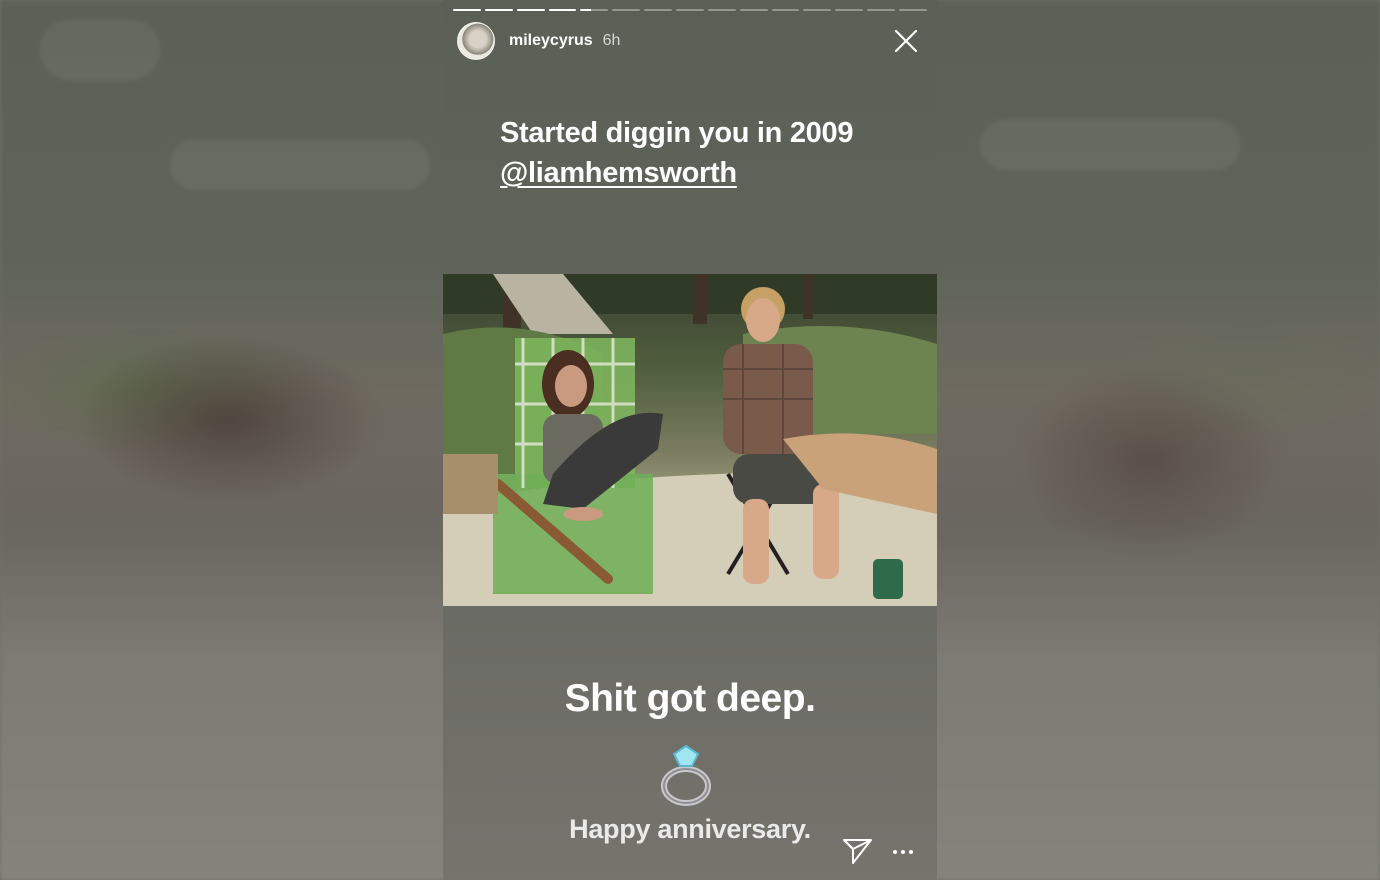 Image resolution: width=1380 pixels, height=880 pixels. I want to click on more-button, so click(903, 852).